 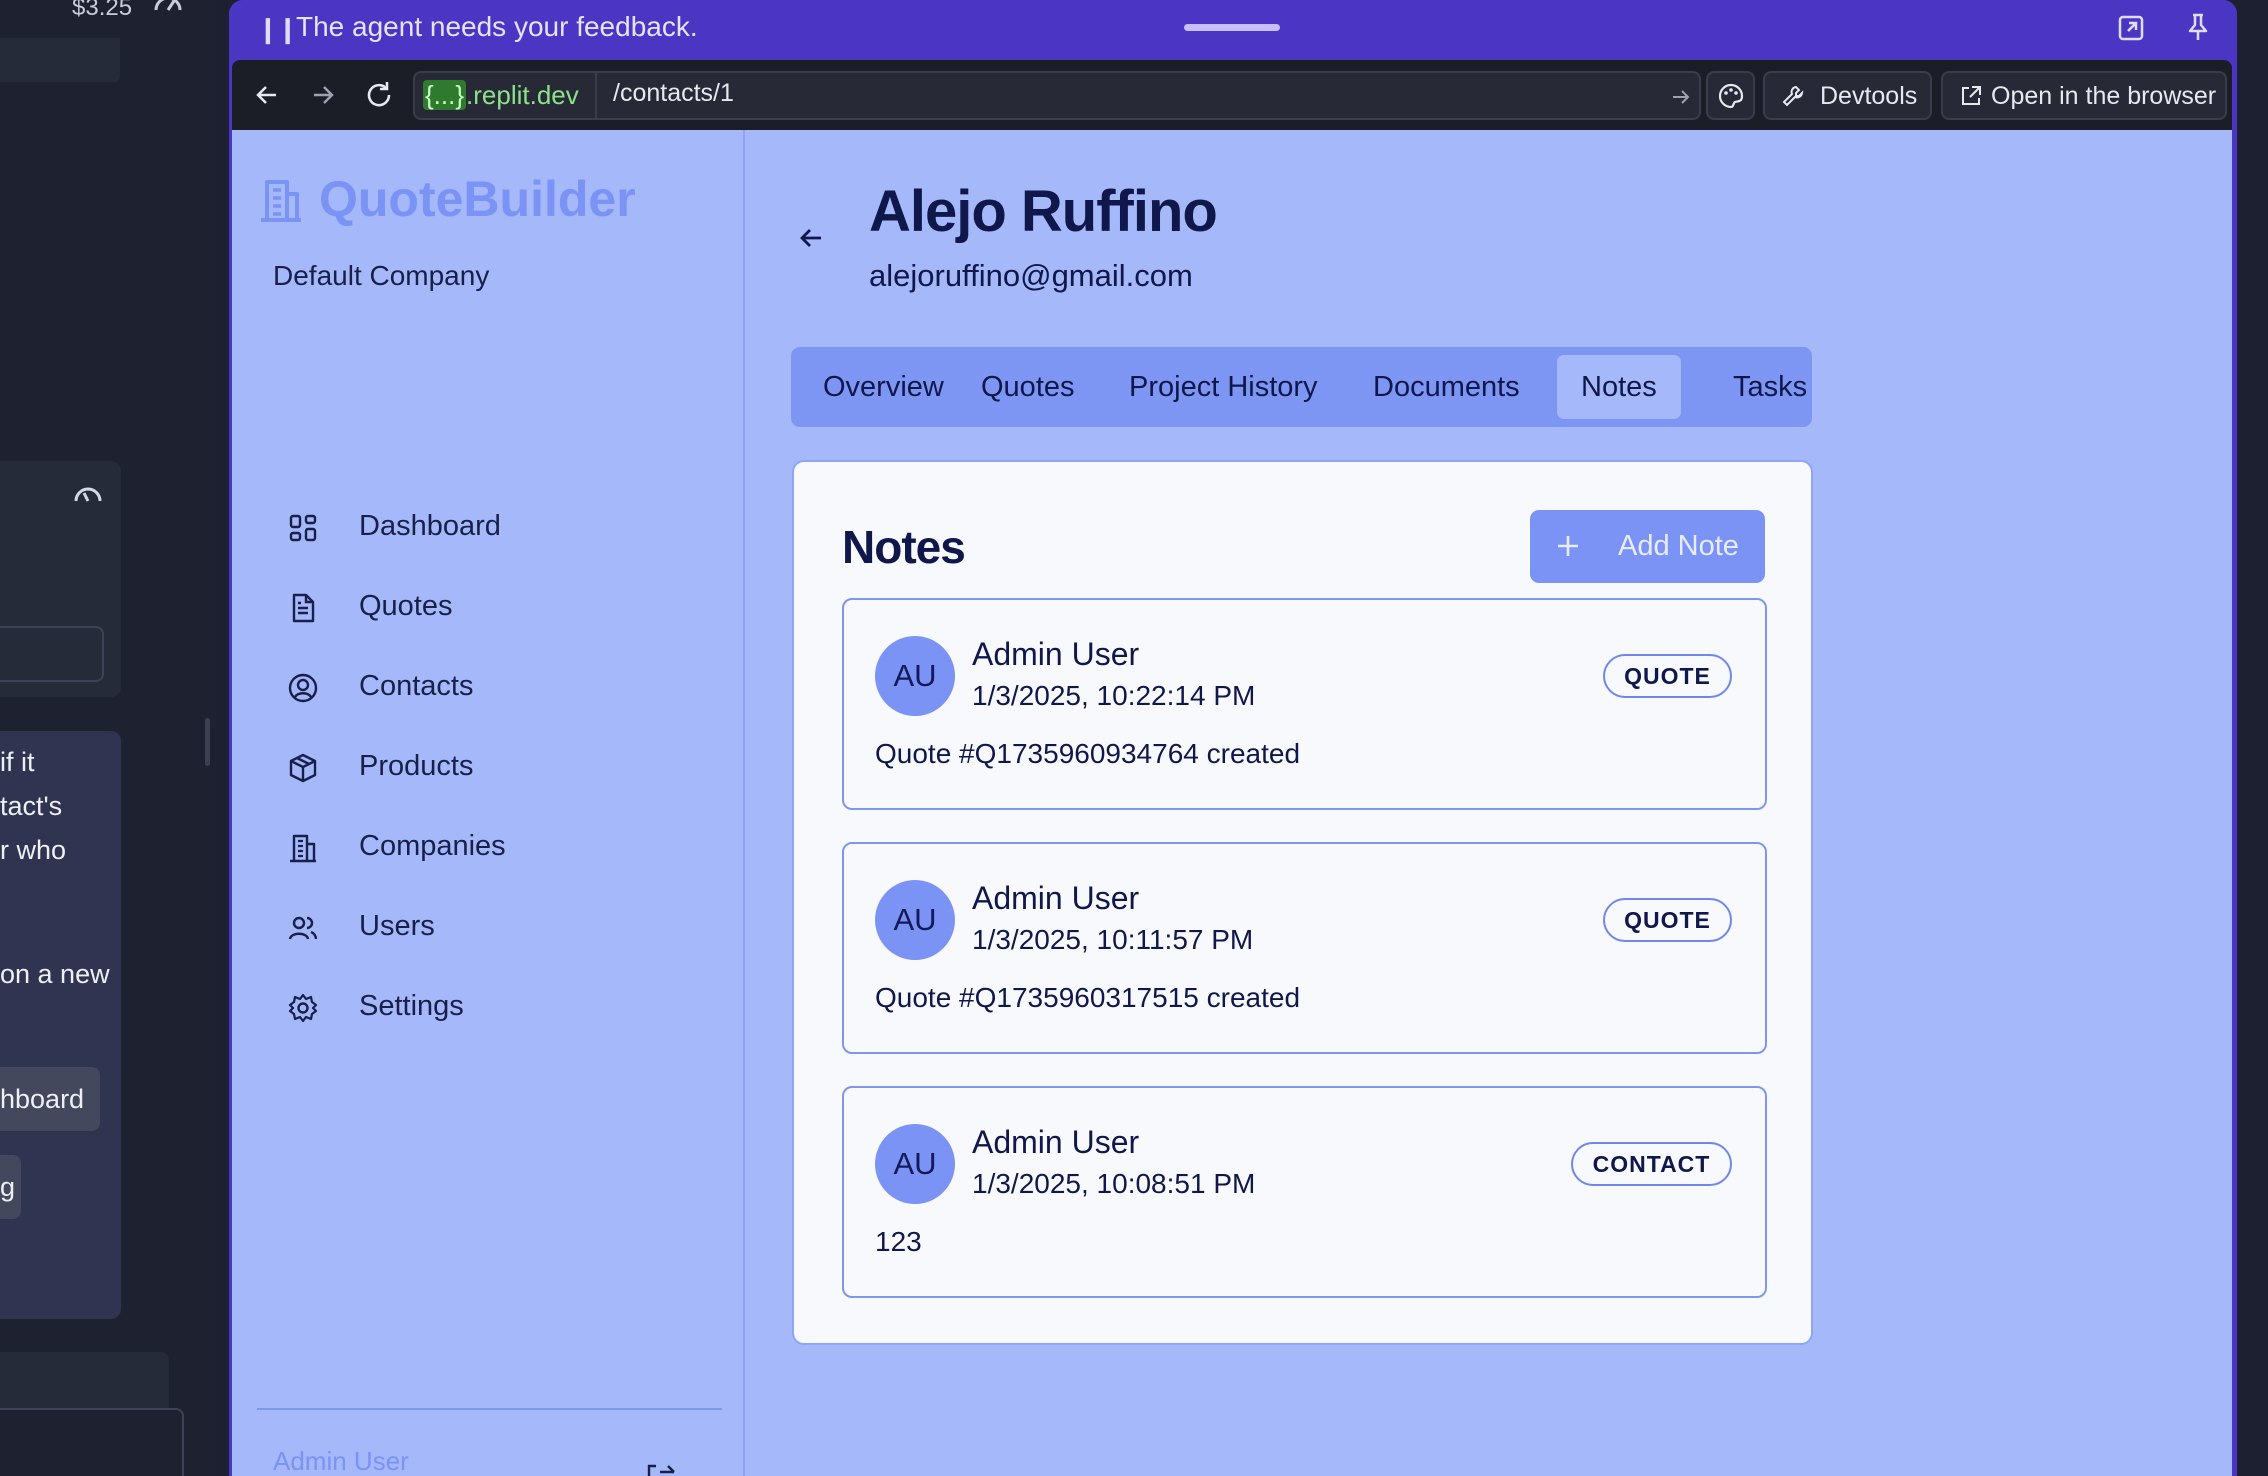 I want to click on message-line: if it, so click(x=17, y=762).